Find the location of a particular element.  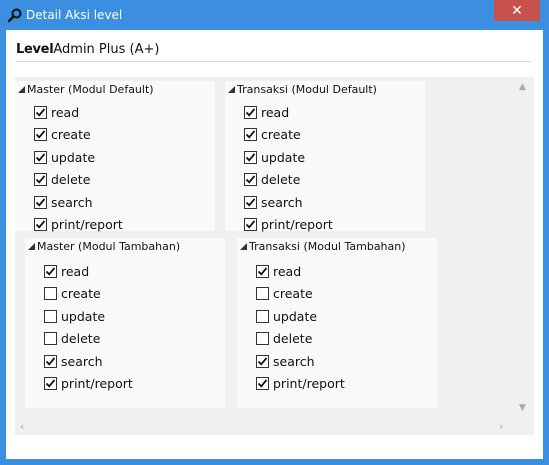

group-title: Transaksi (Modul Tambahan) is located at coordinates (327, 246).